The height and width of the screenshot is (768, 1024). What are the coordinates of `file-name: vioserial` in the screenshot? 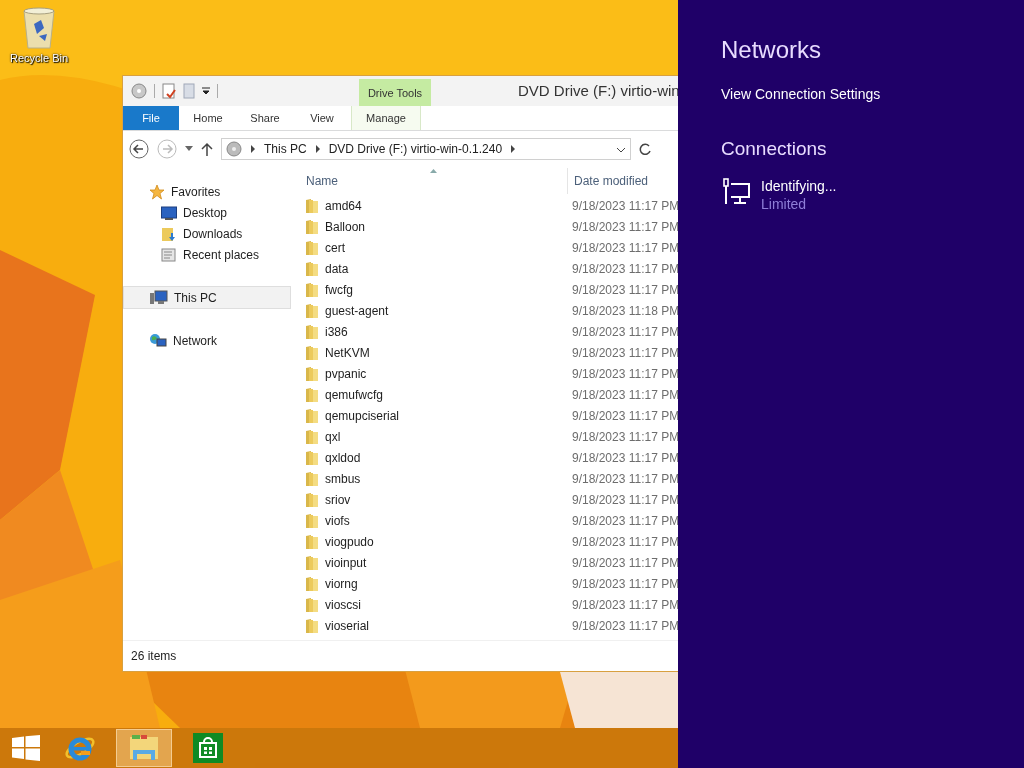 It's located at (347, 625).